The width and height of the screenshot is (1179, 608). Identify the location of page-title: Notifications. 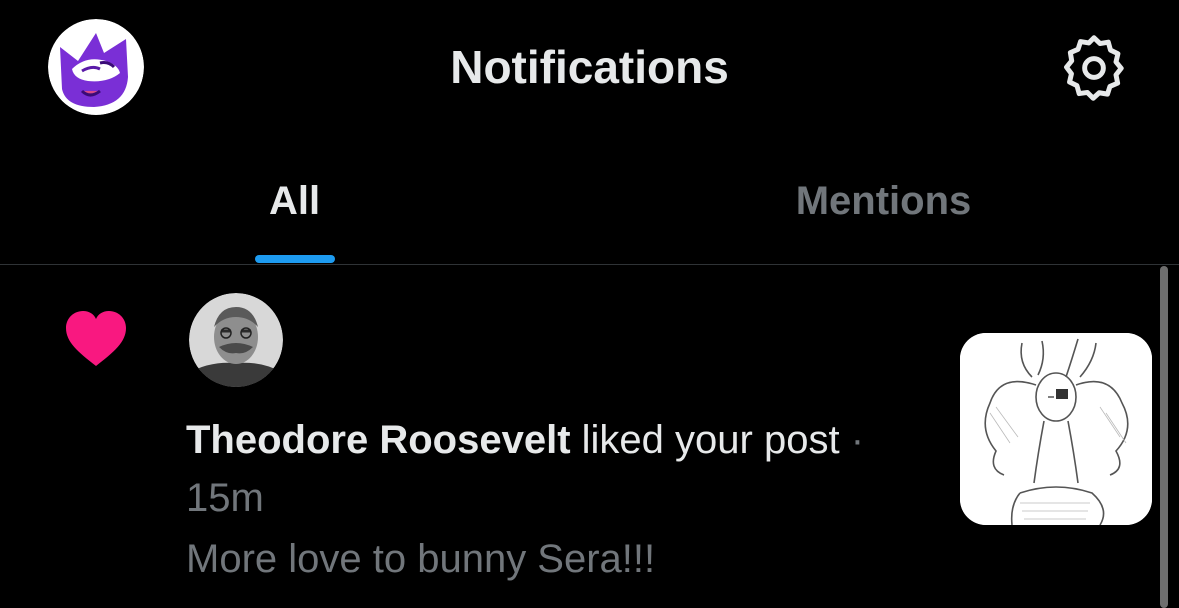
(589, 67).